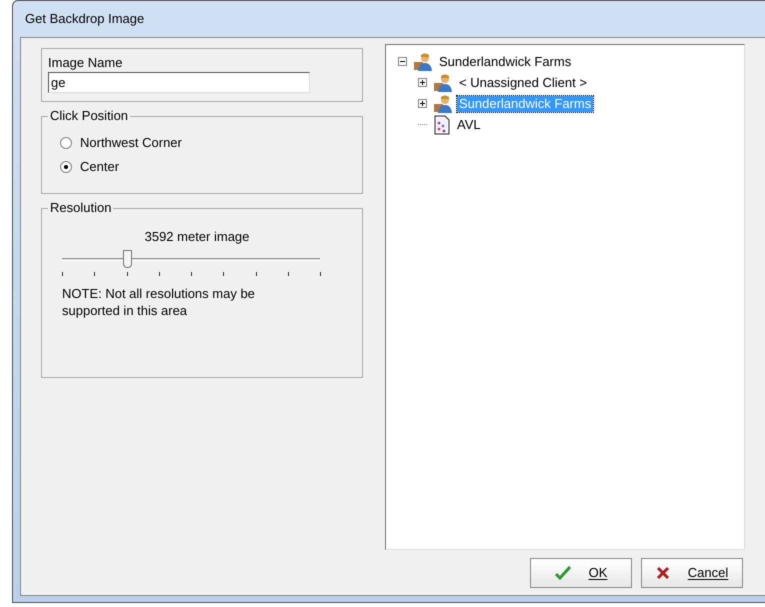 The width and height of the screenshot is (765, 607). What do you see at coordinates (127, 259) in the screenshot?
I see `slider-thumb` at bounding box center [127, 259].